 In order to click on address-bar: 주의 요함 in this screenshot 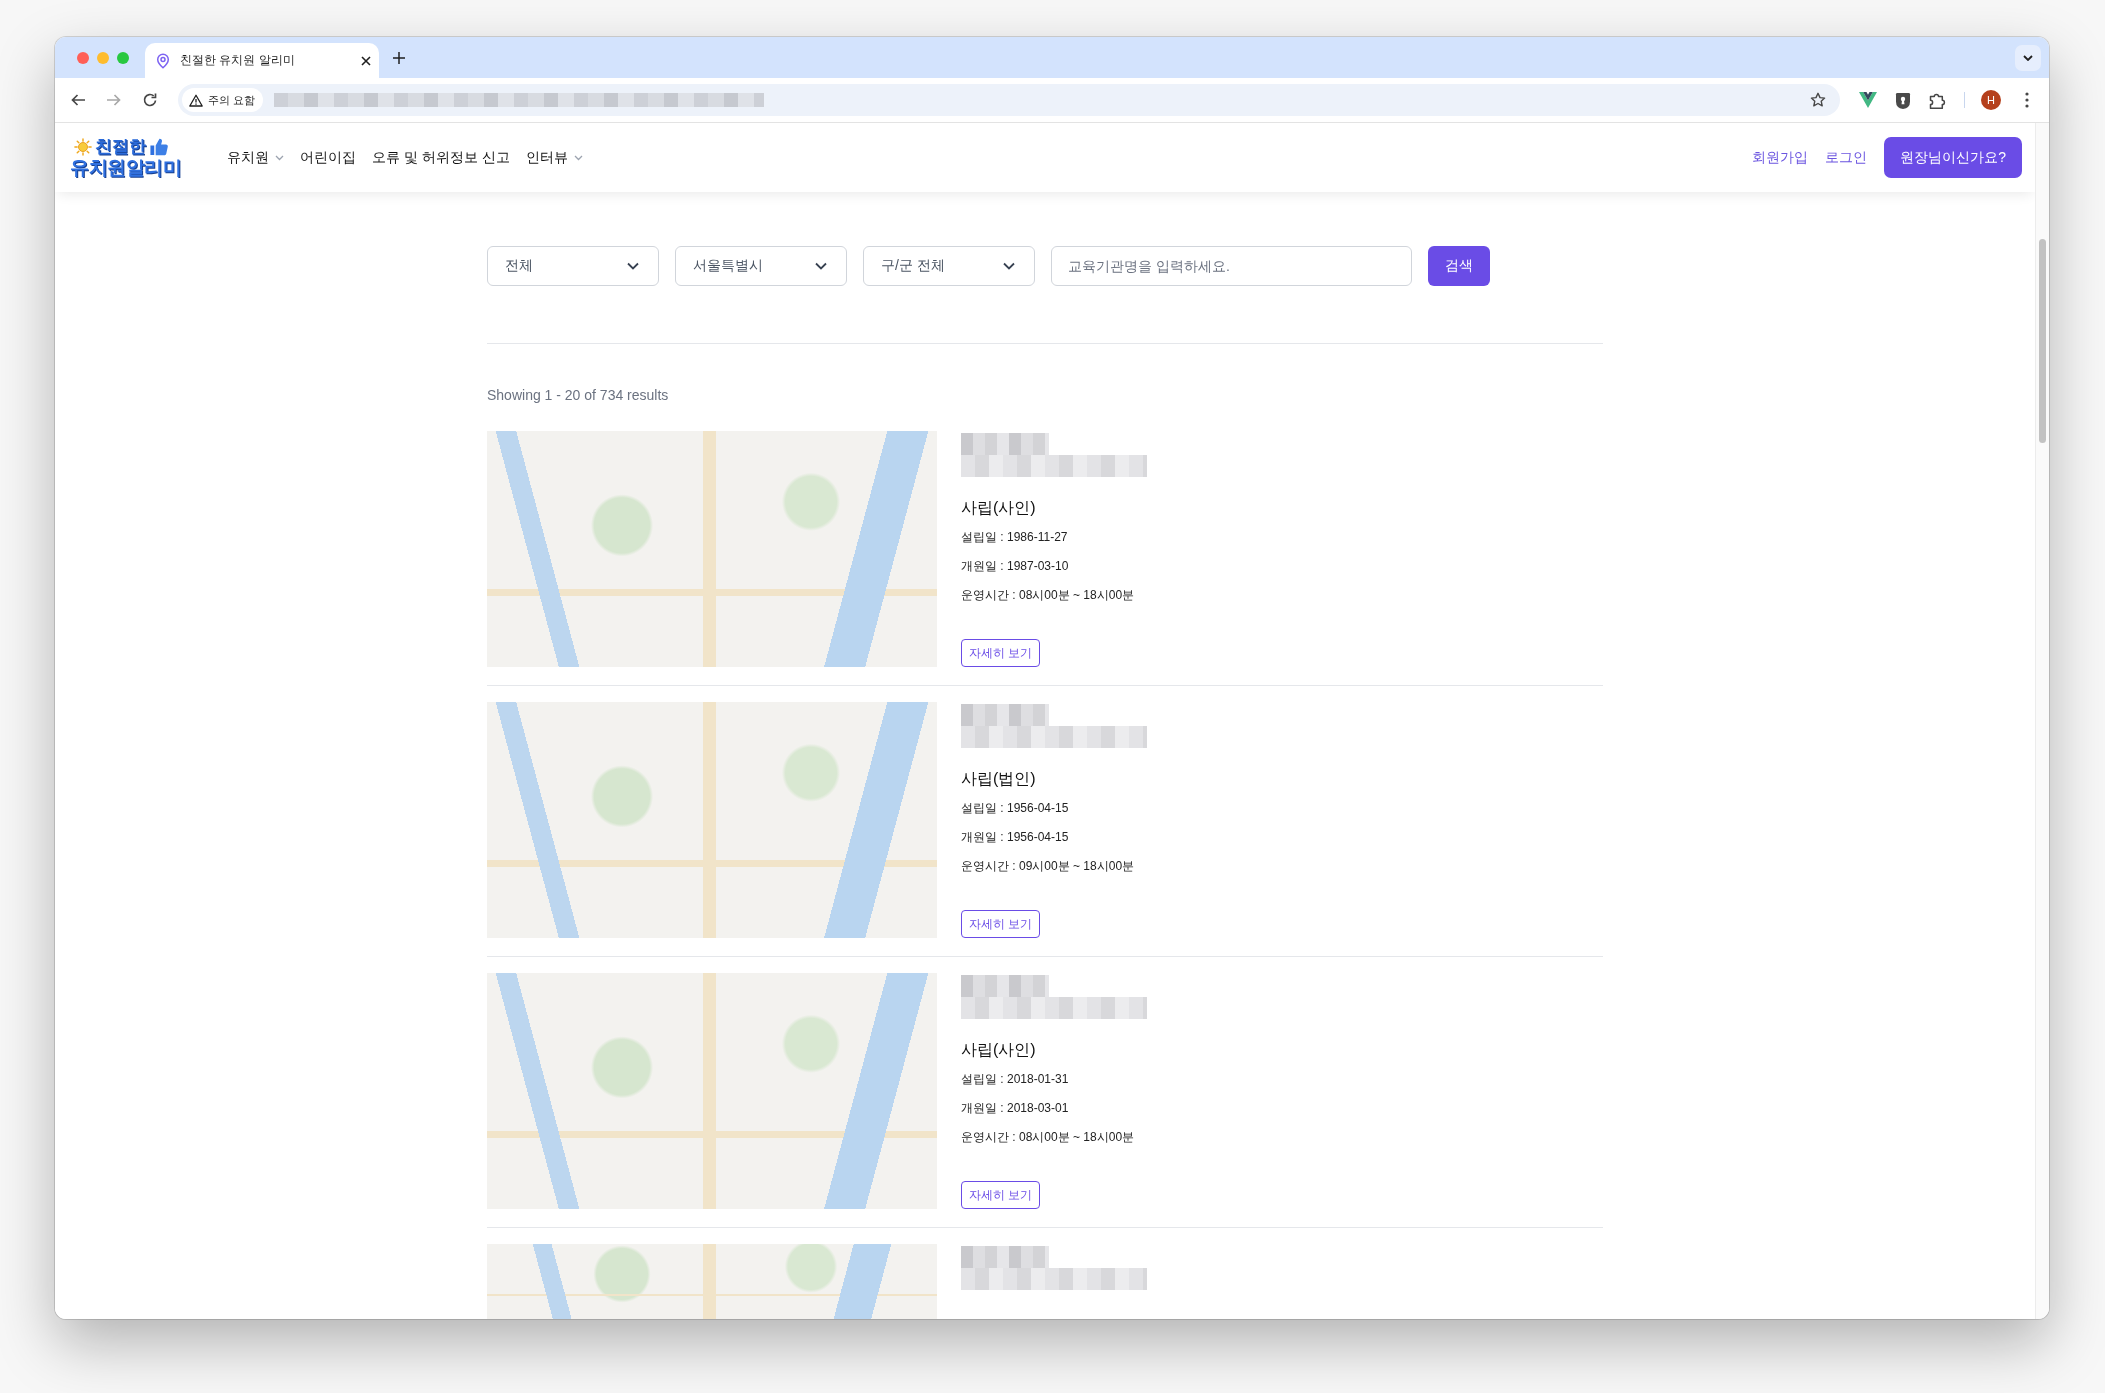, I will do `click(1009, 100)`.